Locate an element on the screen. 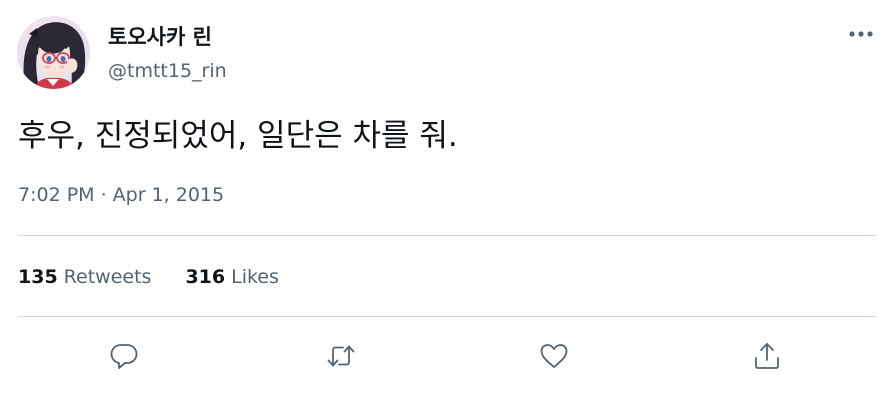  tweet-timestamp: 7:02 PM · Apr 1, 2015 is located at coordinates (121, 195).